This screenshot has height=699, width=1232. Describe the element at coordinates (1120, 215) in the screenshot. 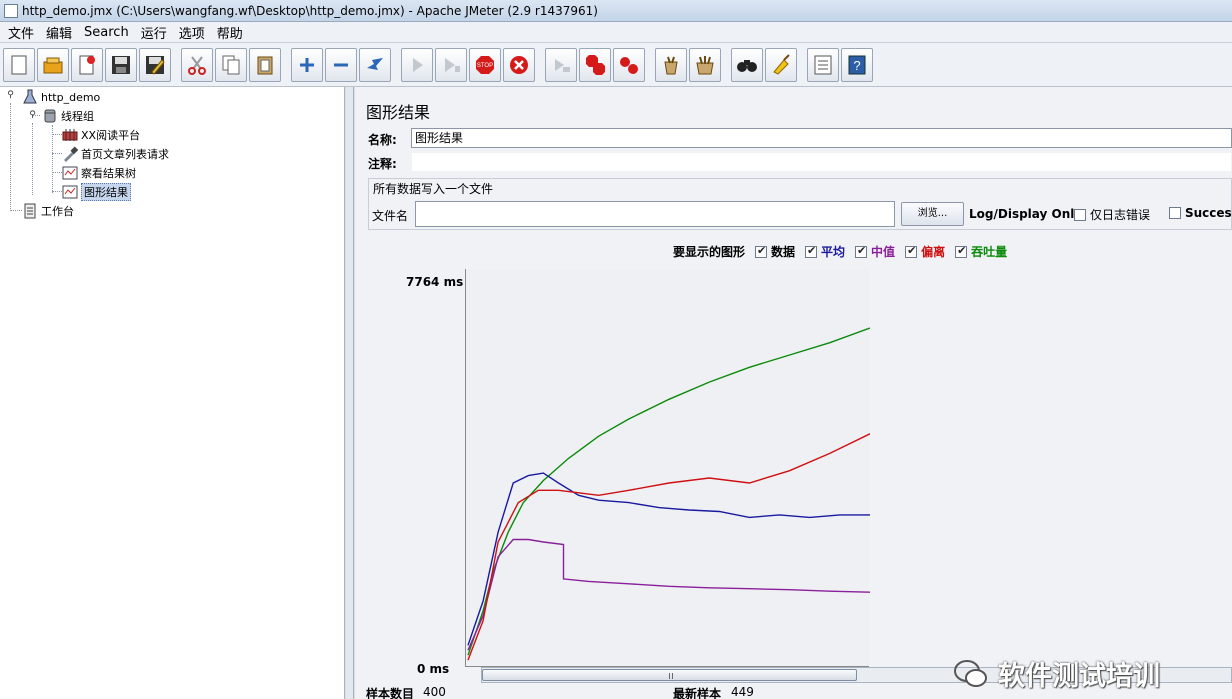

I see `errors-only-label: 仅日志错误` at that location.